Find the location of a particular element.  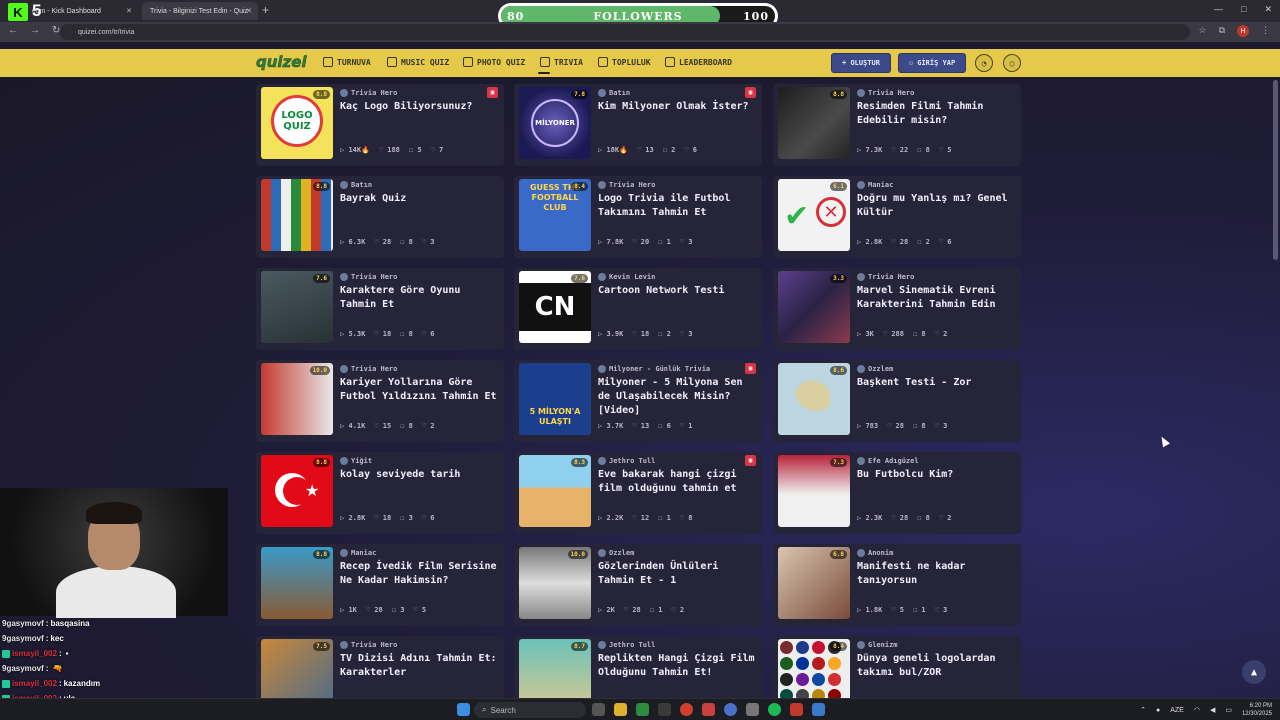

quiz-title: Manifesti ne kadar tanıyorsun is located at coordinates (937, 574).